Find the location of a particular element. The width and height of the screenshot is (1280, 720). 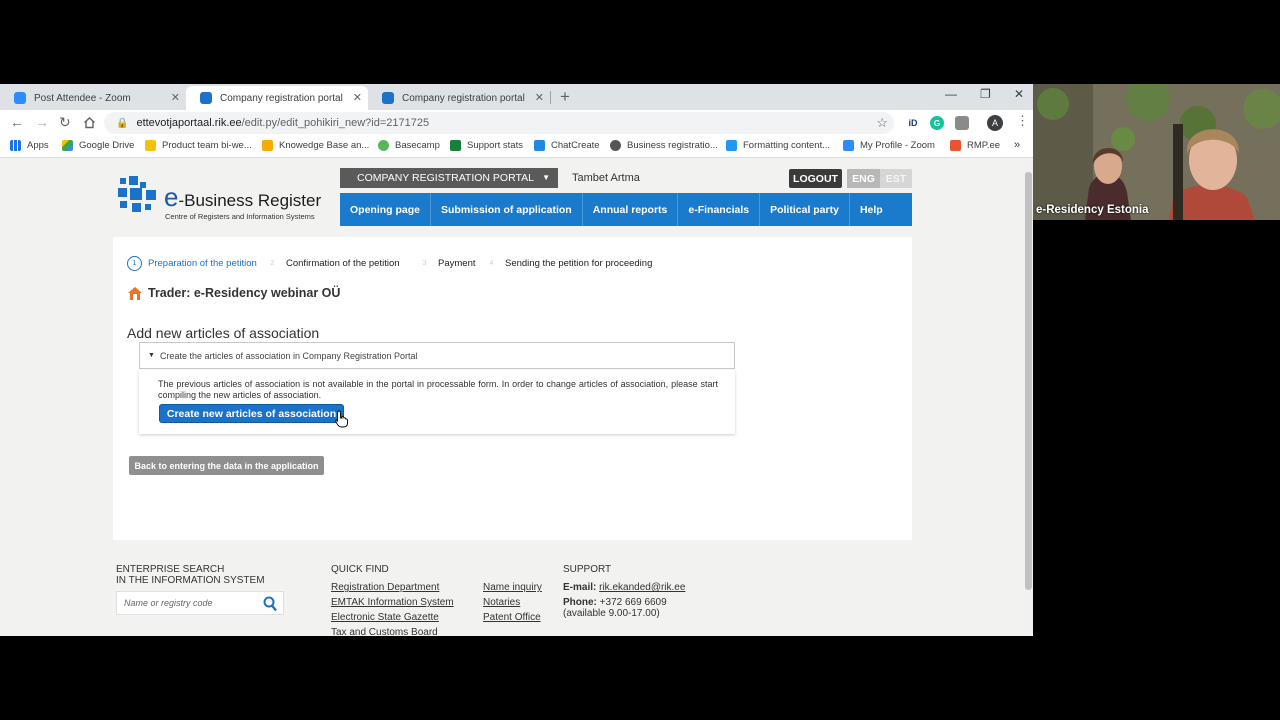

profile-avatar: A is located at coordinates (995, 123).